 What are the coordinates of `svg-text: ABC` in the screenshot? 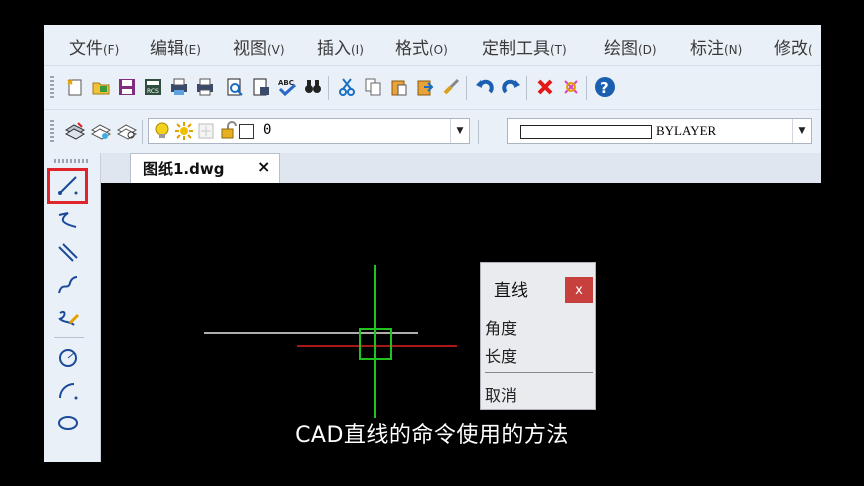 It's located at (286, 83).